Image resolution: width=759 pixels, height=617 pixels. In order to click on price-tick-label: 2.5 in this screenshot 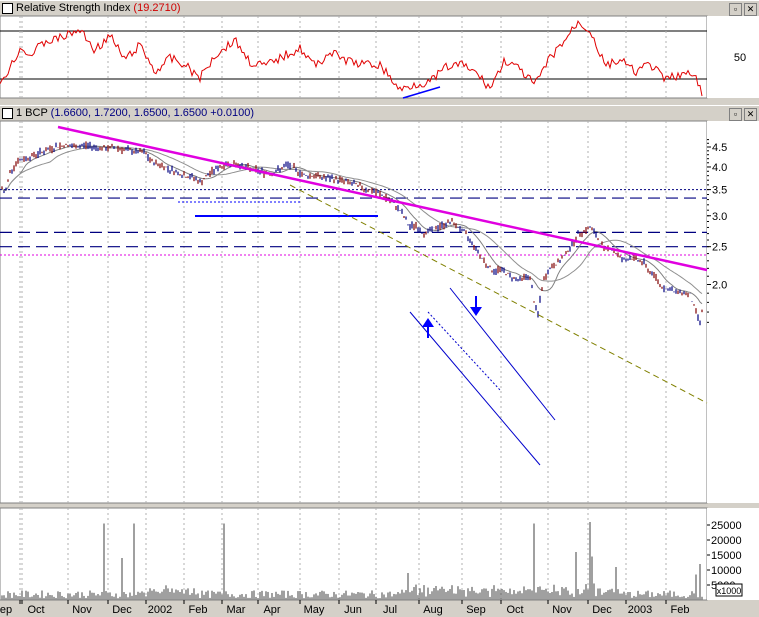, I will do `click(719, 248)`.